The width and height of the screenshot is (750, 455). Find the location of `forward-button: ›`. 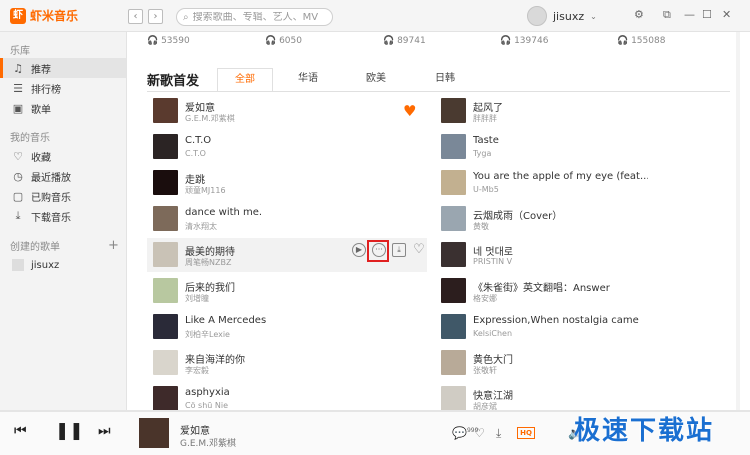

forward-button: › is located at coordinates (155, 16).